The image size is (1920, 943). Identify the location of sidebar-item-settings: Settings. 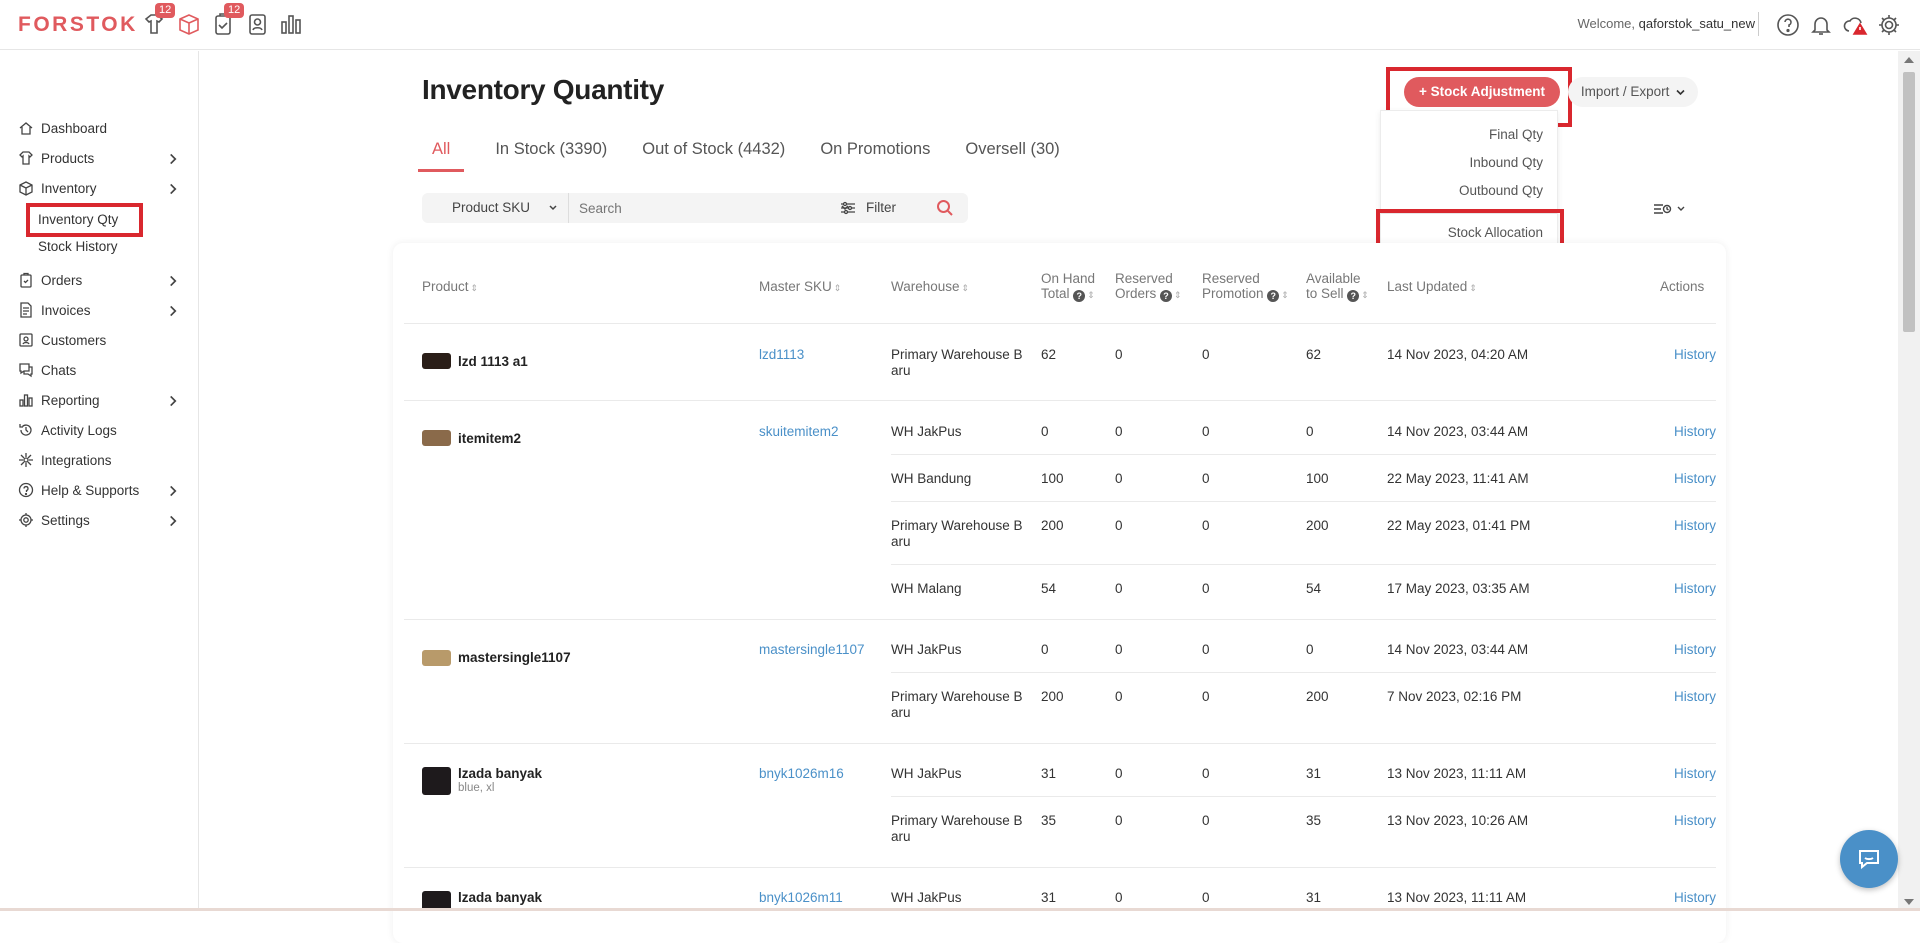
(103, 520).